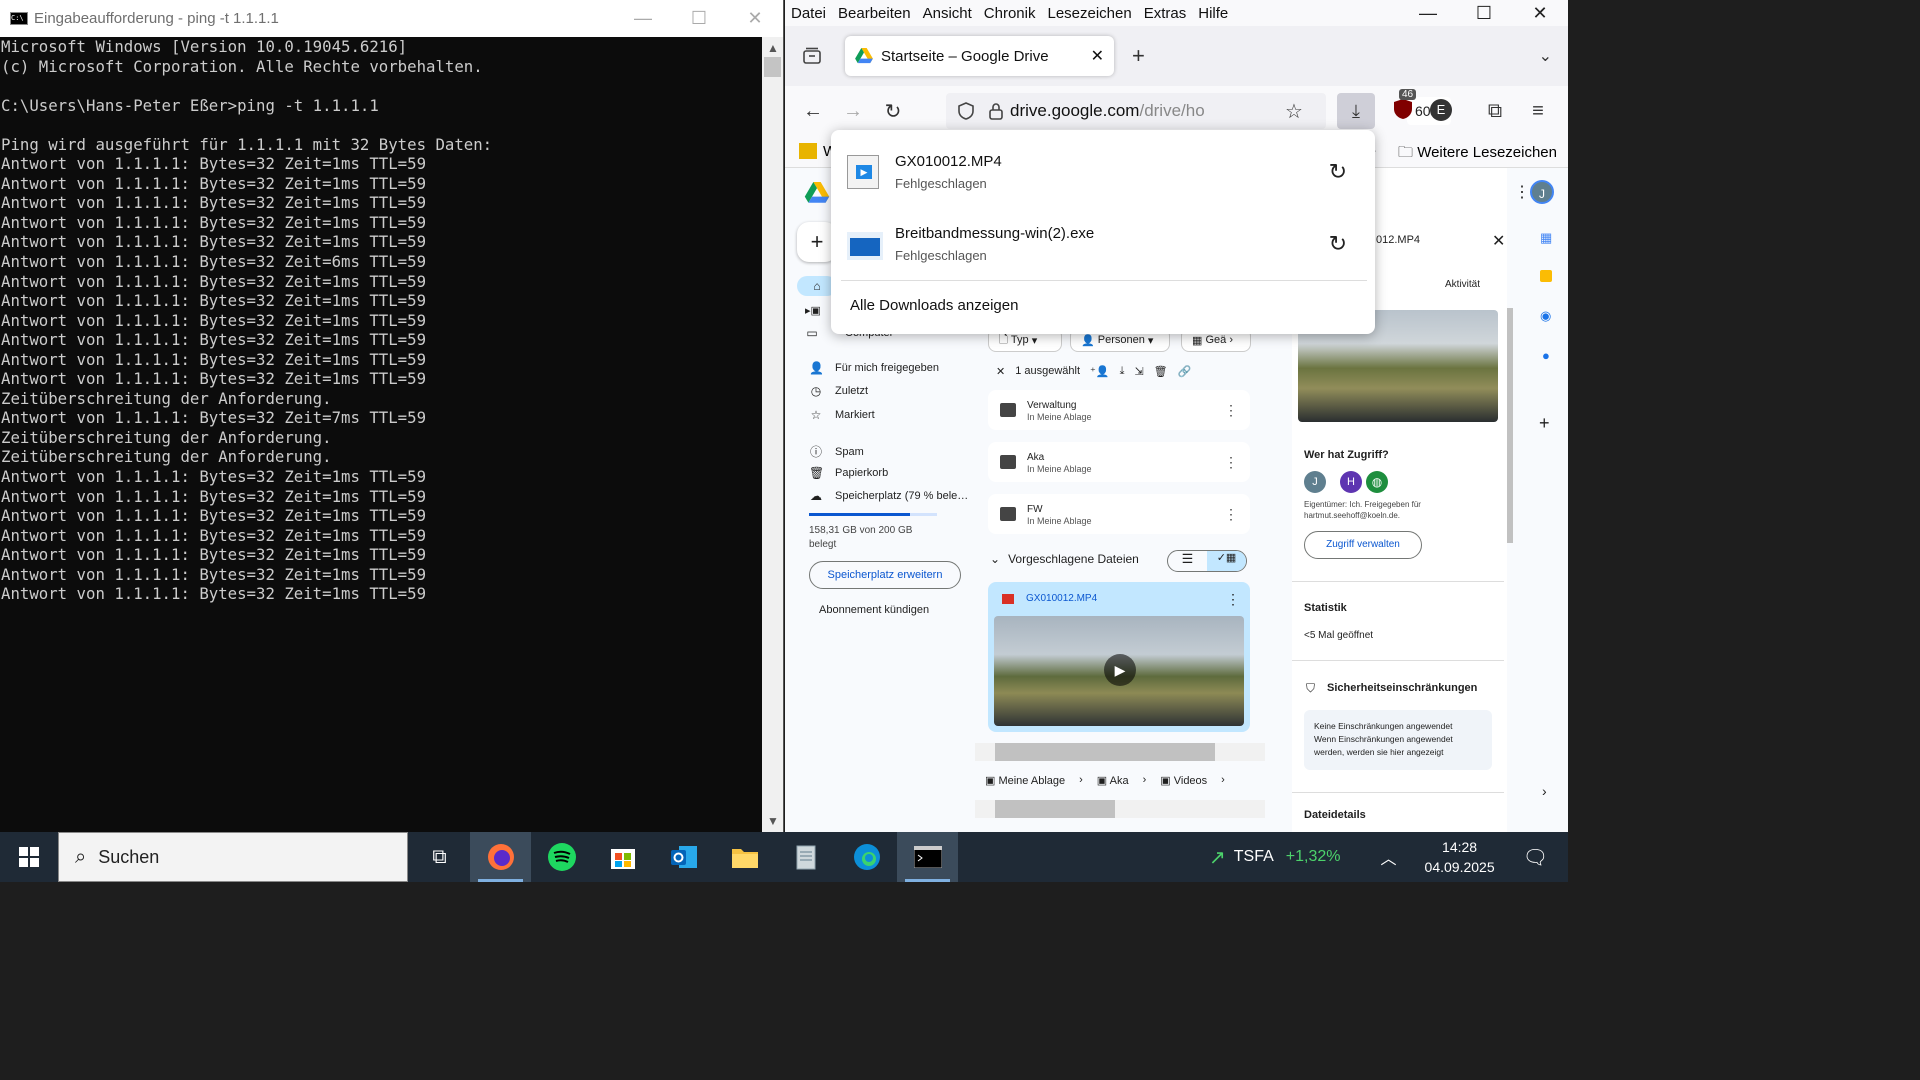  Describe the element at coordinates (1294, 111) in the screenshot. I see `bookmark-star-icon: ☆` at that location.